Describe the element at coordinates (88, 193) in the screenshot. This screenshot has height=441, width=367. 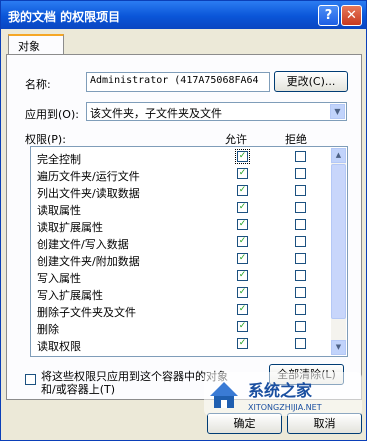
I see `permission-name: 列出文件夹/读取数据` at that location.